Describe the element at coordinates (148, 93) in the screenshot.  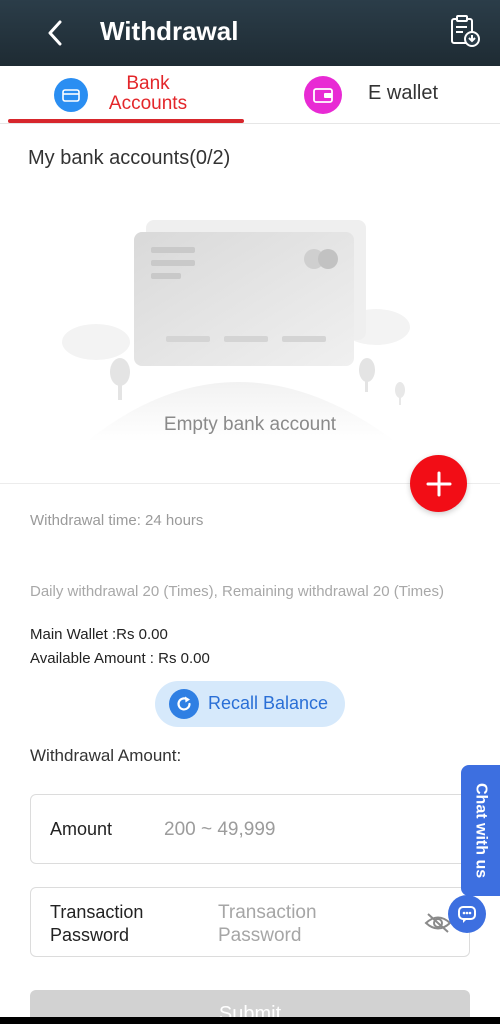
I see `tab-bank-accounts-label: Bank Accounts` at that location.